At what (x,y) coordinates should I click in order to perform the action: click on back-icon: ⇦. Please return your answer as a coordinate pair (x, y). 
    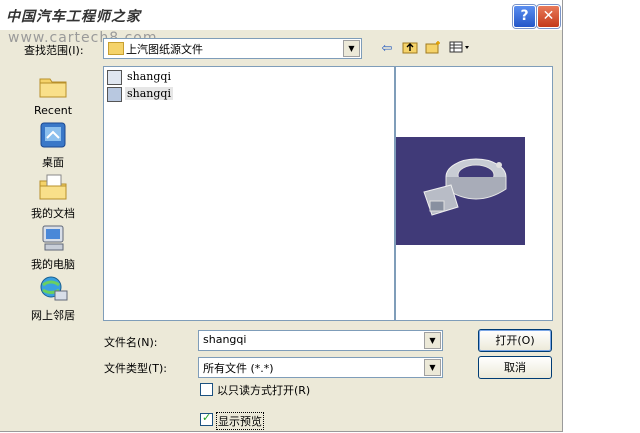
    Looking at the image, I should click on (387, 49).